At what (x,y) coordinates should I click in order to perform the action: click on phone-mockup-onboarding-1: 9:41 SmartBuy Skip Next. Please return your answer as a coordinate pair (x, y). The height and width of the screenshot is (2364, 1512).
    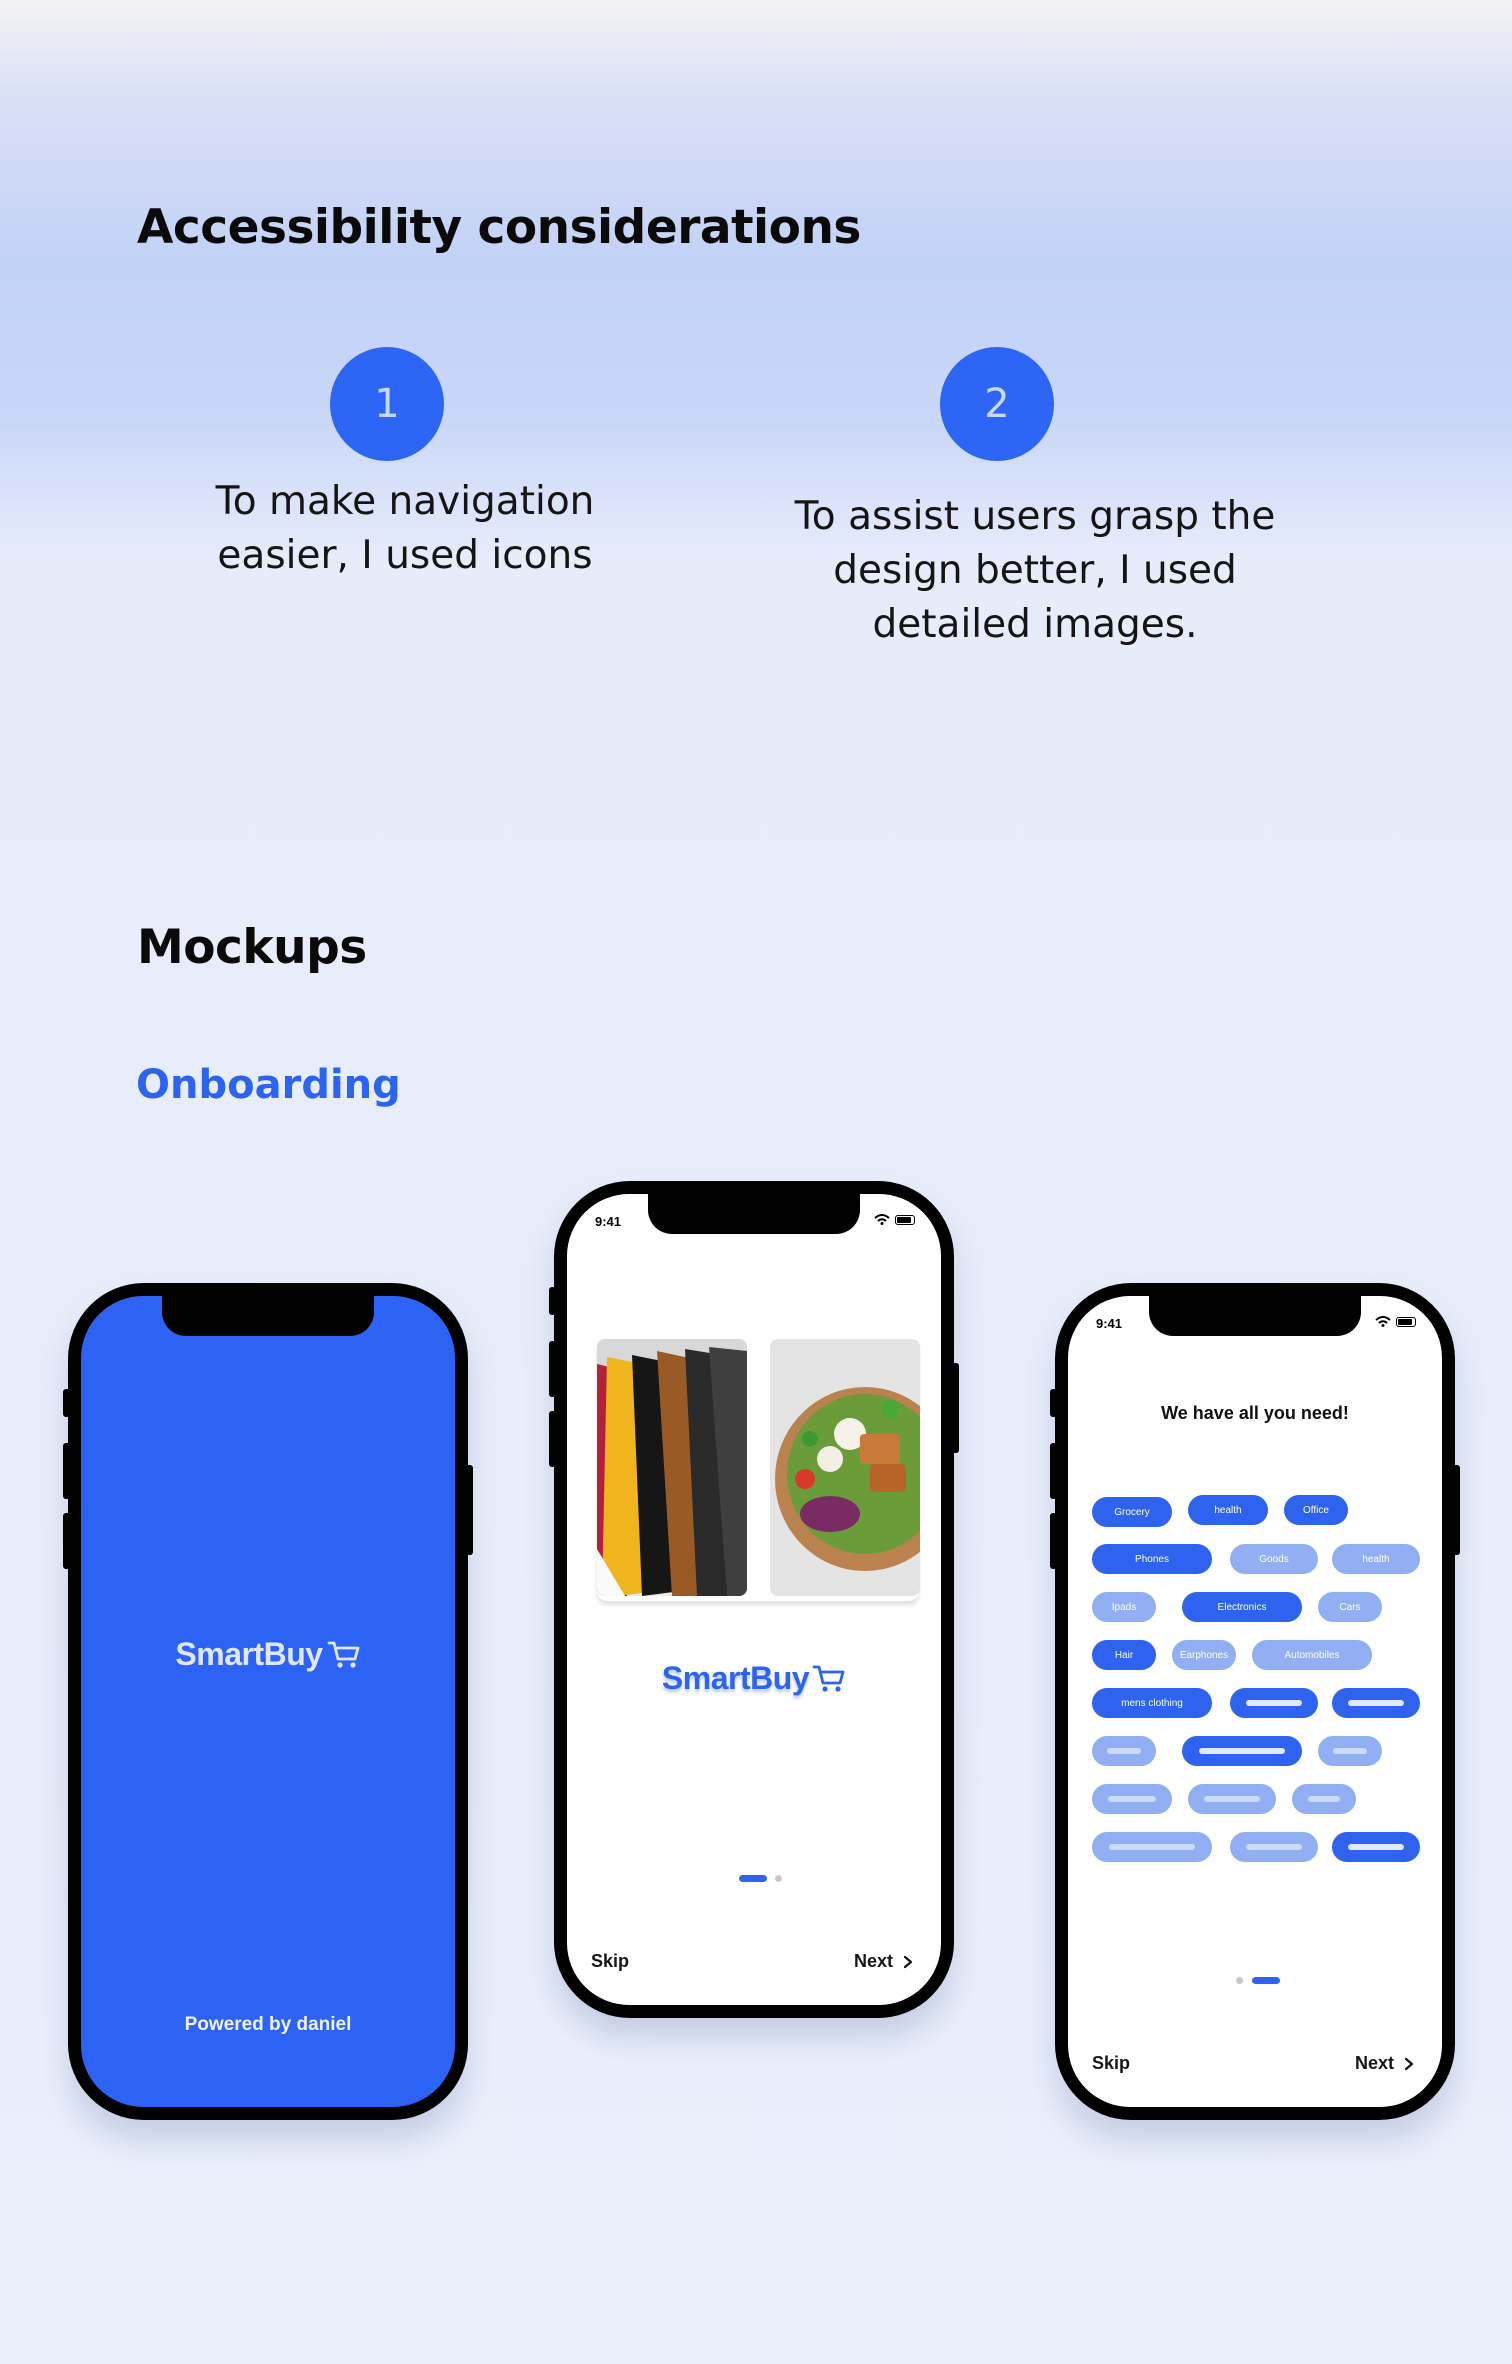
    Looking at the image, I should click on (754, 1599).